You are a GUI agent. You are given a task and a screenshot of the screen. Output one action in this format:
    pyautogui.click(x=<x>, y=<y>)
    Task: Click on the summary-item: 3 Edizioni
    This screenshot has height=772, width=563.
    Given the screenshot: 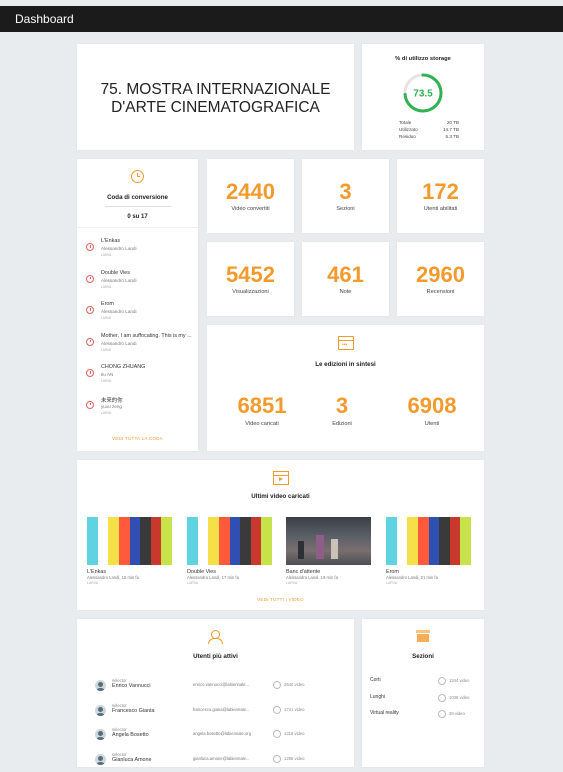 What is the action you would take?
    pyautogui.click(x=342, y=410)
    